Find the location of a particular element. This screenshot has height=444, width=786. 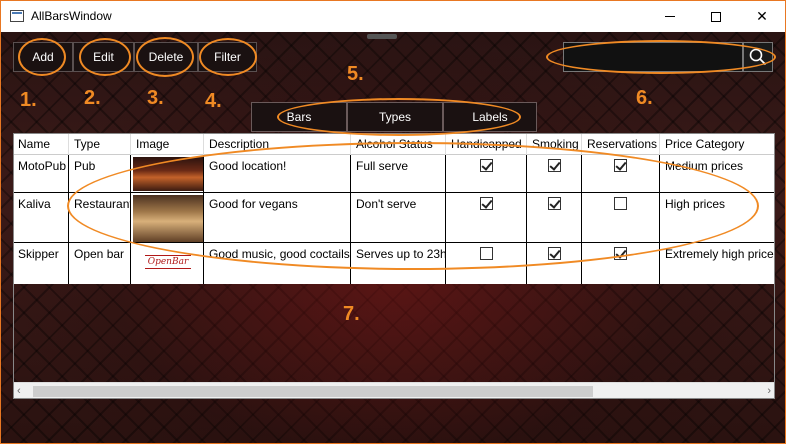

cell-price-category: Medium prices is located at coordinates (704, 166).